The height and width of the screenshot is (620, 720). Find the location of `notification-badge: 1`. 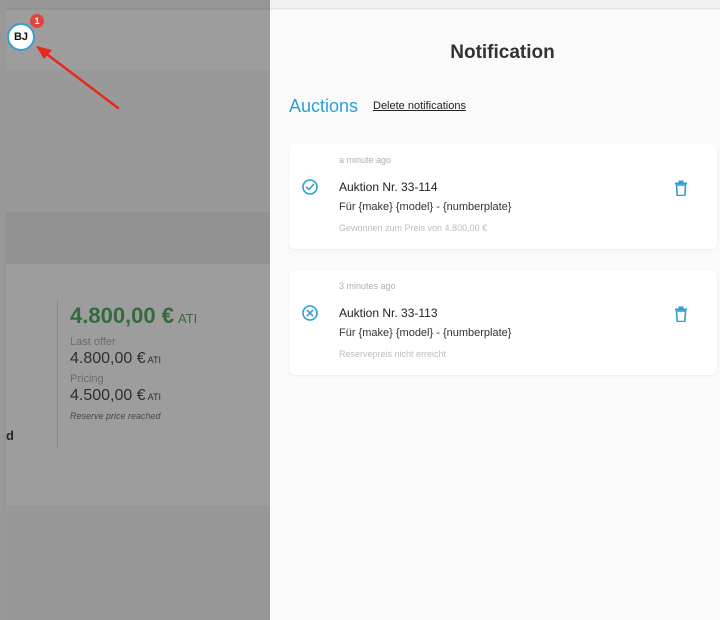

notification-badge: 1 is located at coordinates (37, 21).